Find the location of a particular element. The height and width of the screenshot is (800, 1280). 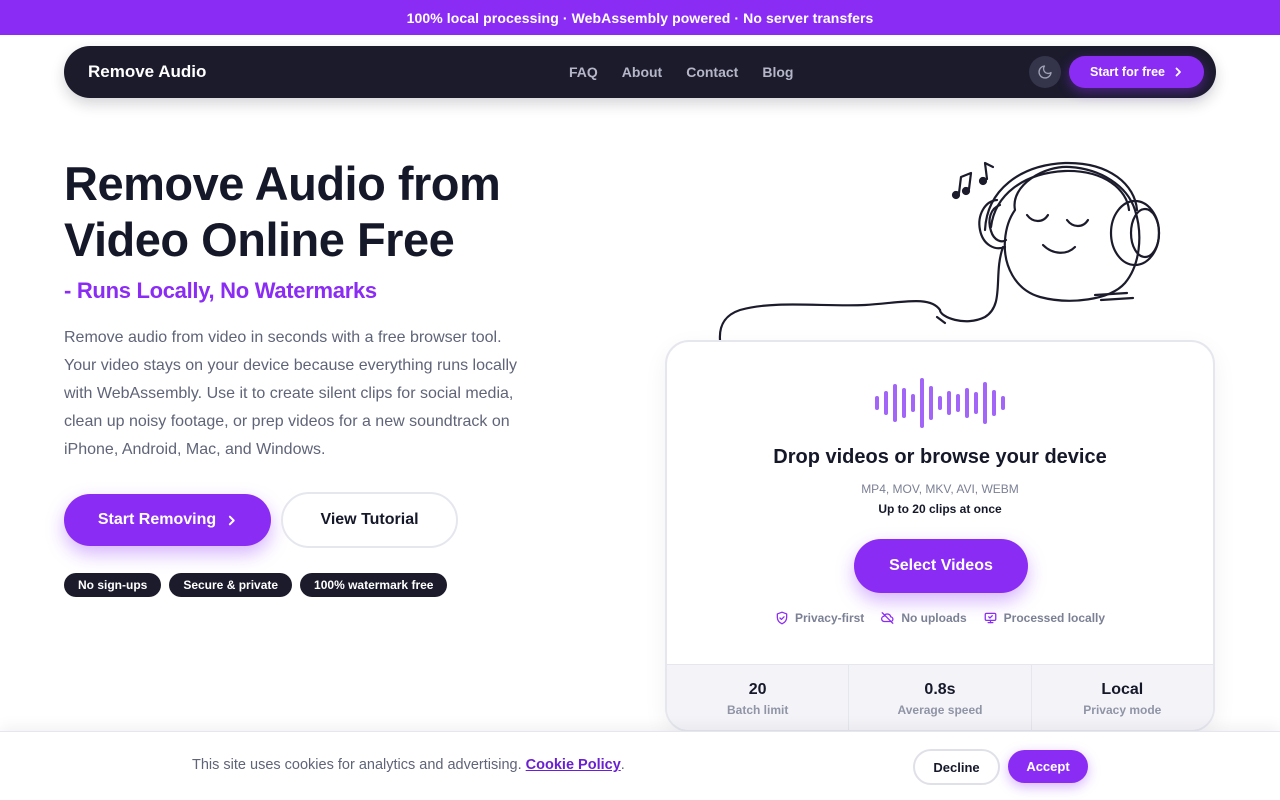

start-removing-label: Start Removing is located at coordinates (157, 519).